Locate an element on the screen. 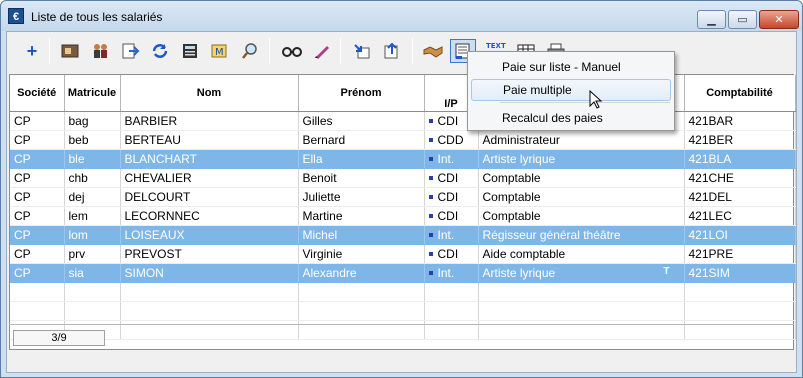 The image size is (803, 378). cell-prenom: Ella is located at coordinates (361, 159).